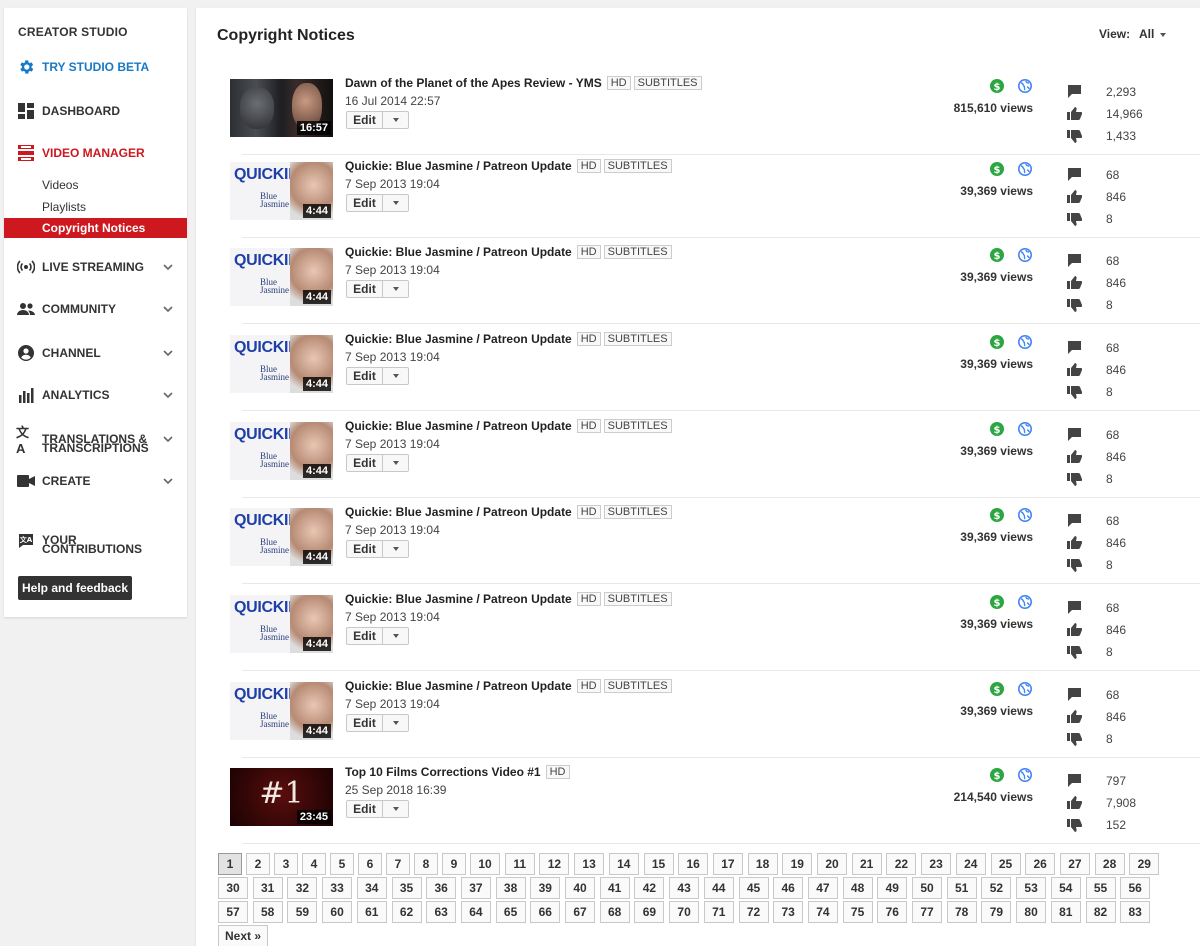 The height and width of the screenshot is (946, 1200). I want to click on video-thumbnail: #1 23:45, so click(281, 797).